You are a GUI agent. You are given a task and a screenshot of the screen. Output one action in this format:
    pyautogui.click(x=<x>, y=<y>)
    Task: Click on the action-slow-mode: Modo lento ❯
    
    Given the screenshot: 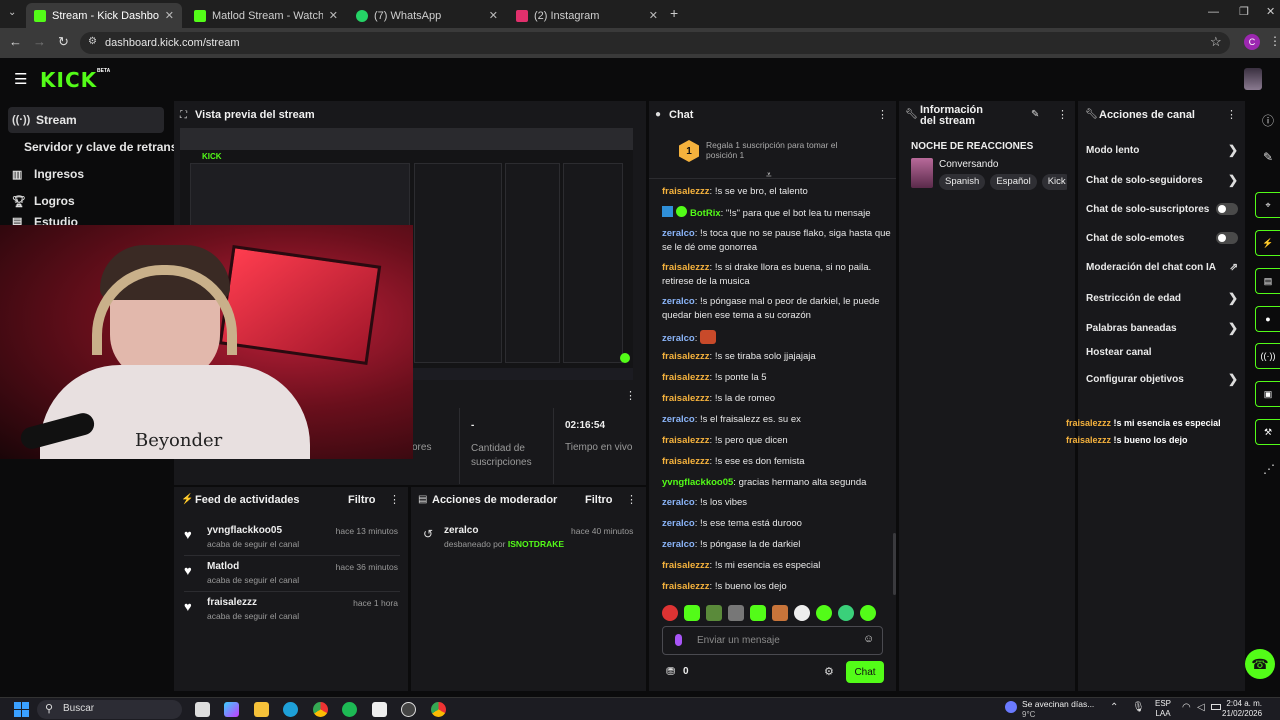 What is the action you would take?
    pyautogui.click(x=1162, y=150)
    